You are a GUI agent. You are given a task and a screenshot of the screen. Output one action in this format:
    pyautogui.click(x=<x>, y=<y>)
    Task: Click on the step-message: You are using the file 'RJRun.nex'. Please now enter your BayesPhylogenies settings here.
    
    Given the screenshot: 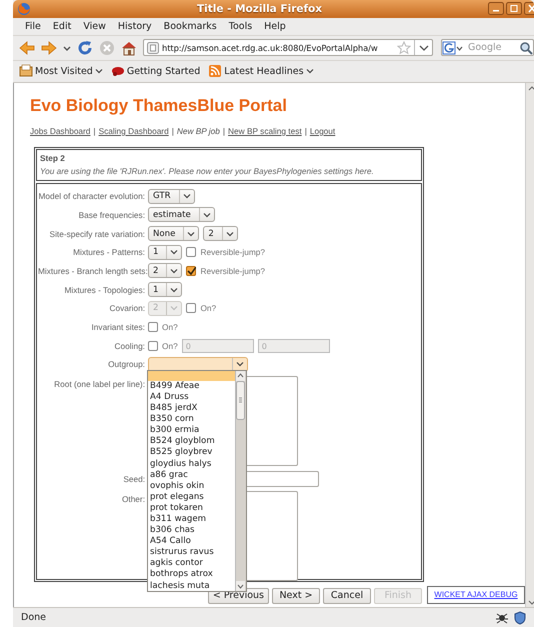 What is the action you would take?
    pyautogui.click(x=207, y=171)
    